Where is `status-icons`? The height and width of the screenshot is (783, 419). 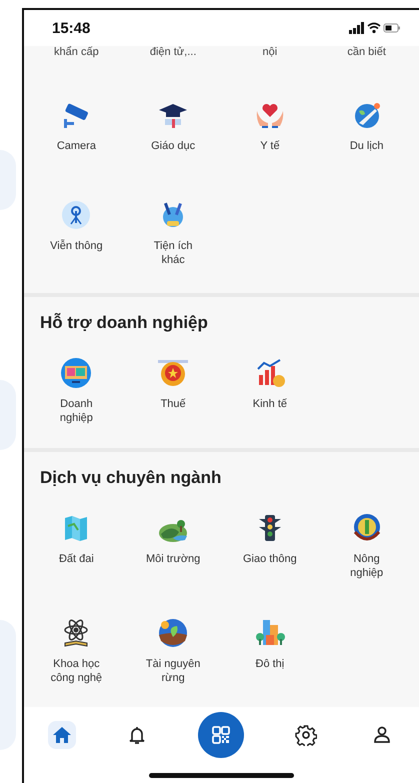 status-icons is located at coordinates (375, 28).